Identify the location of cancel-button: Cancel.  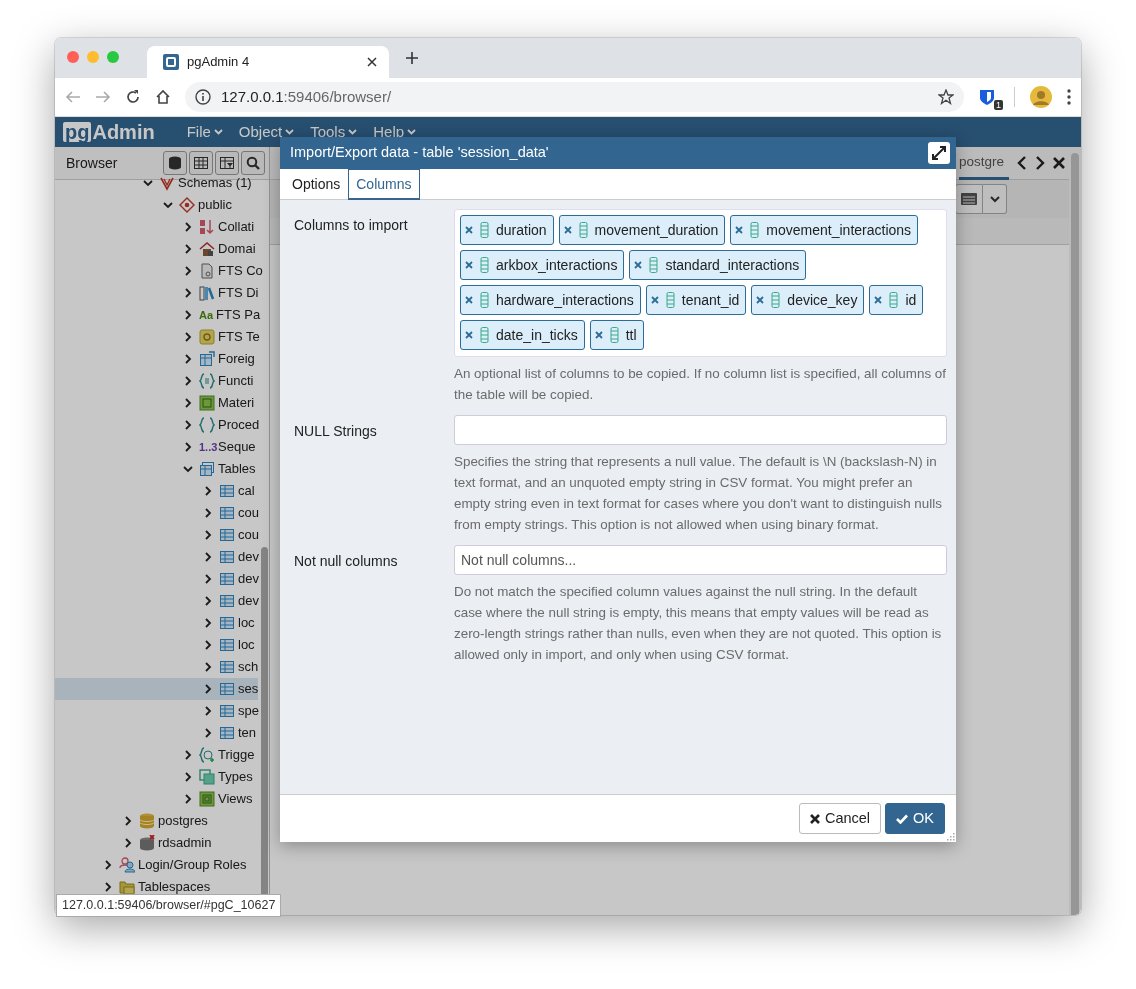
(840, 818).